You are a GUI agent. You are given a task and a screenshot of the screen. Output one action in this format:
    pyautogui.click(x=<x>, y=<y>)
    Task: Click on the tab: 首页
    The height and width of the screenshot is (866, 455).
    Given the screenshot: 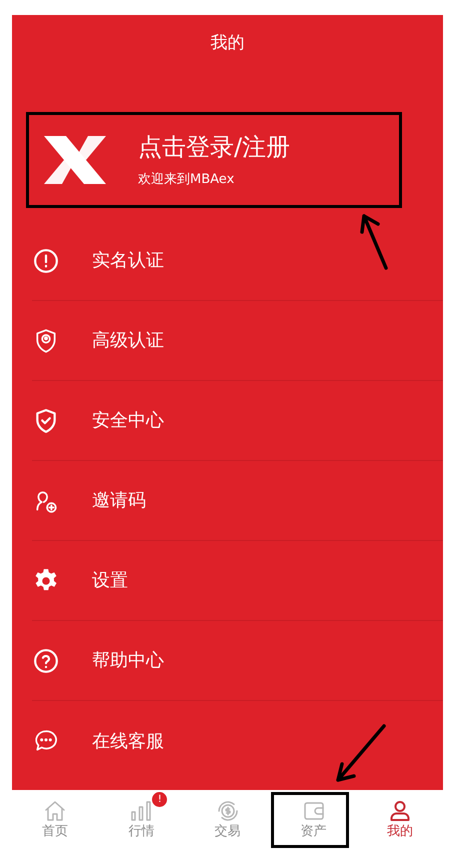 What is the action you would take?
    pyautogui.click(x=55, y=818)
    